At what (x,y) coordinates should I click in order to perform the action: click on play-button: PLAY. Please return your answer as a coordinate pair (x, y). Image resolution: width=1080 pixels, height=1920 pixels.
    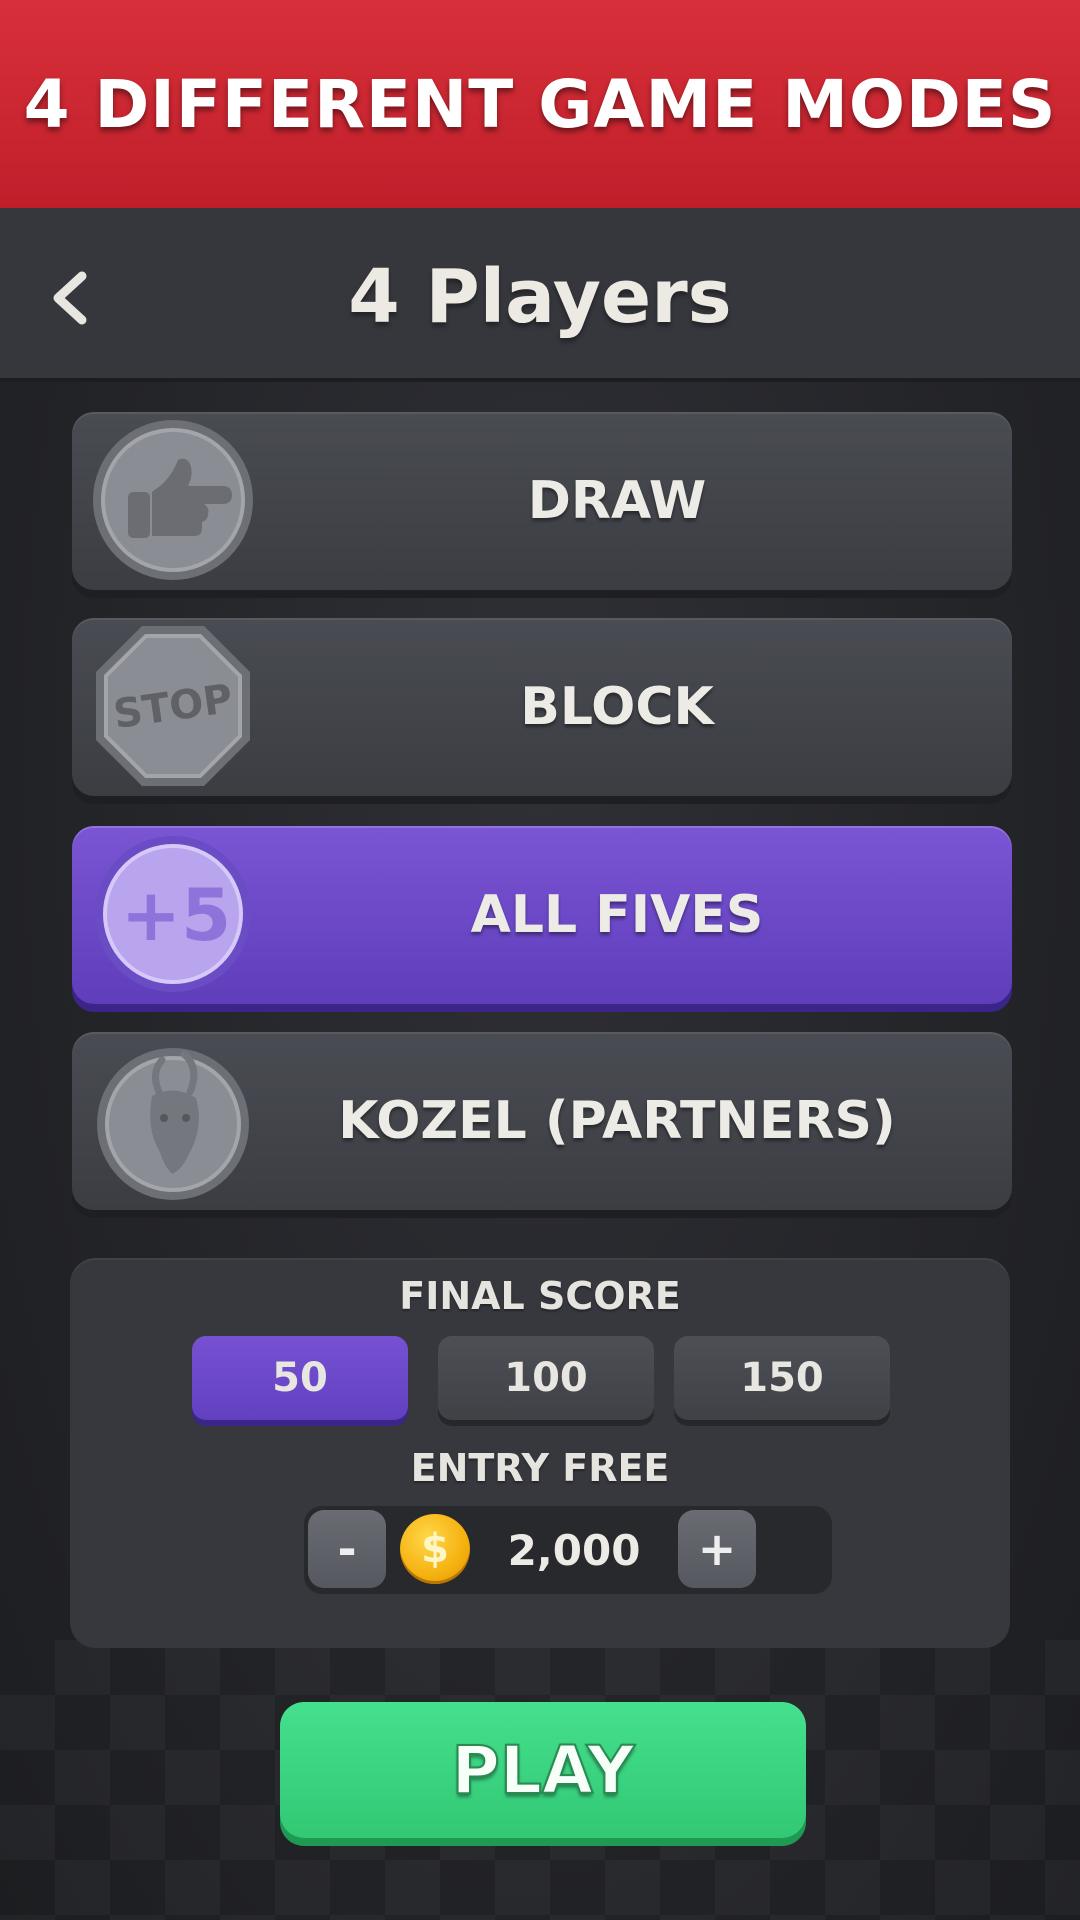
    Looking at the image, I should click on (543, 1770).